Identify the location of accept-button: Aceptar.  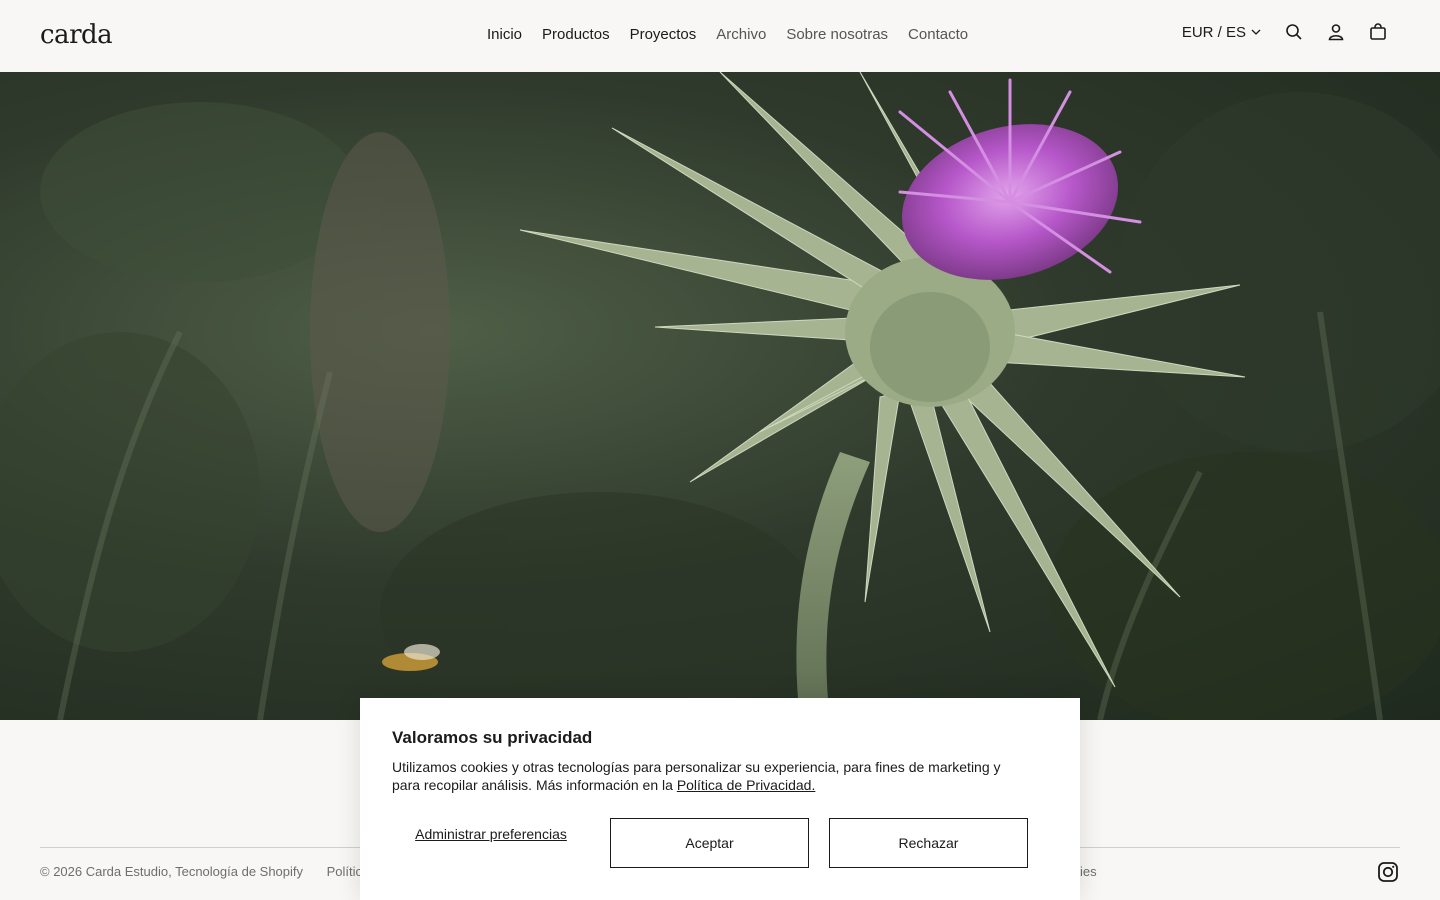
(709, 843).